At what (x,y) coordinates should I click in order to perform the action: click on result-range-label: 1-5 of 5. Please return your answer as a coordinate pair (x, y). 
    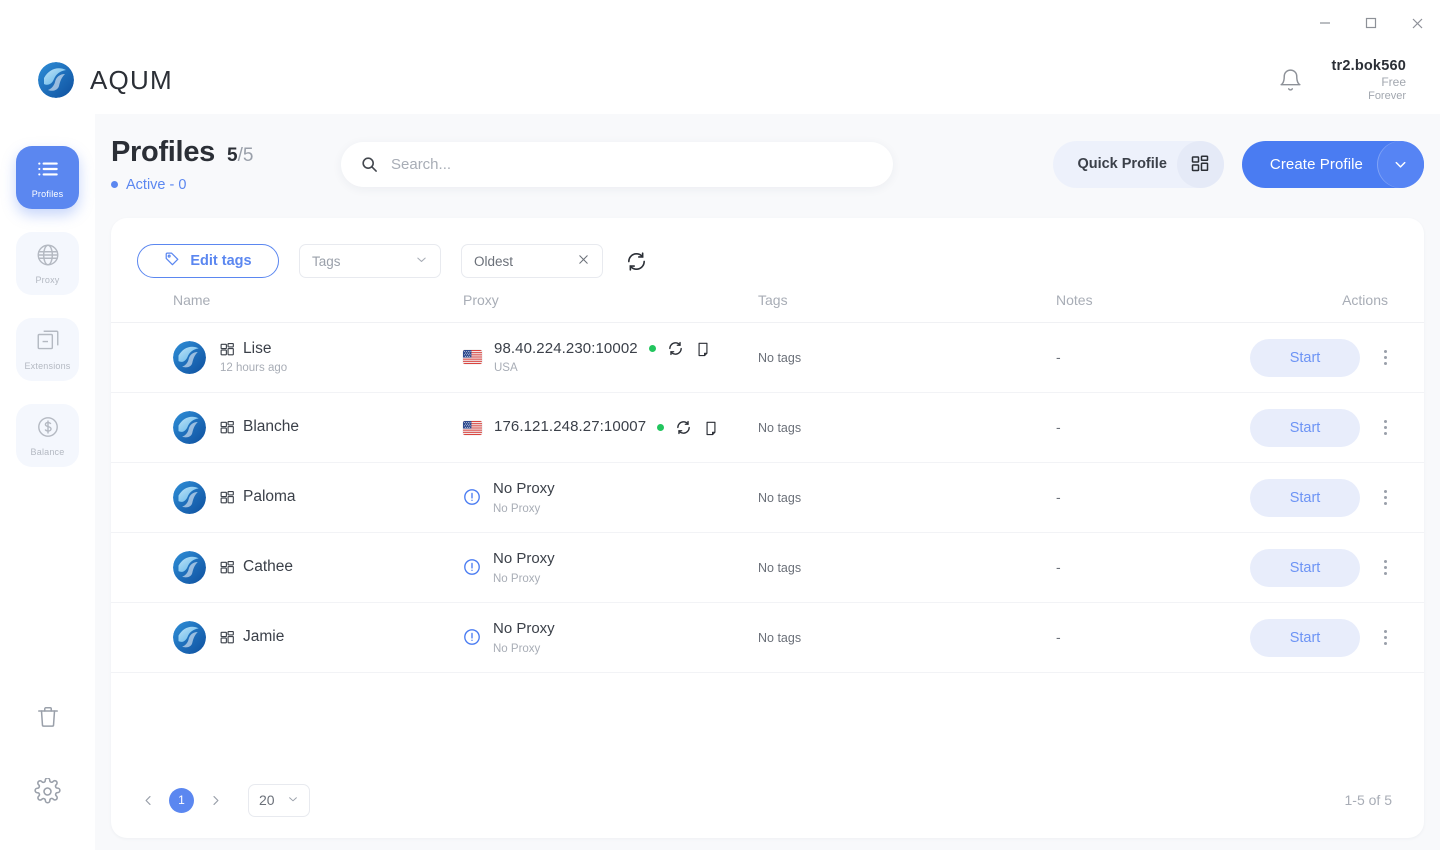
    Looking at the image, I should click on (1368, 800).